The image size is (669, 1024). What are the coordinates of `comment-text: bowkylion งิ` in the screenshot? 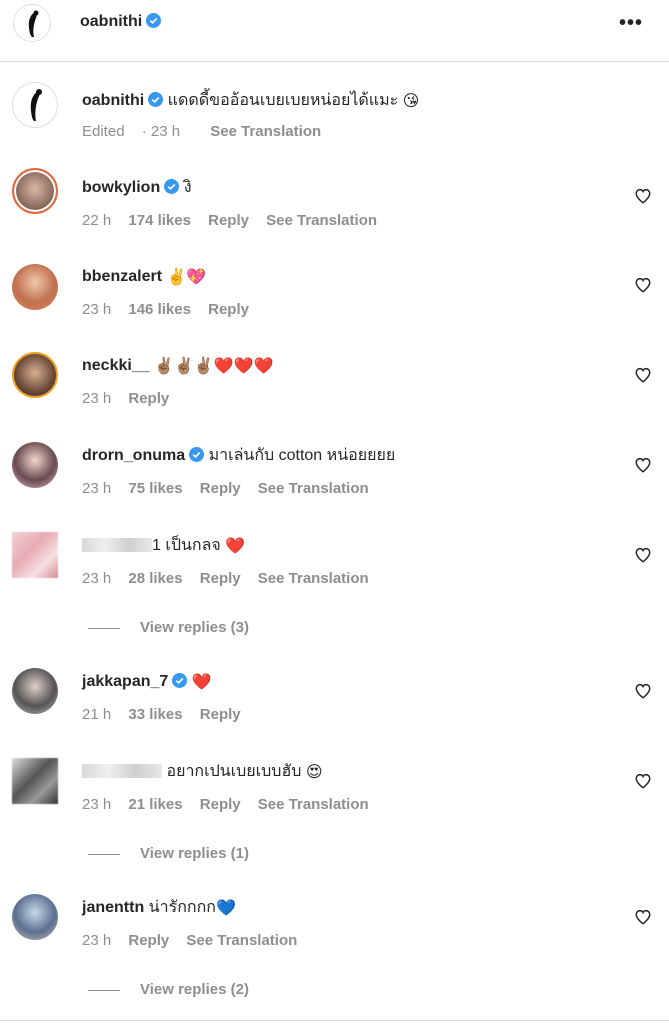 It's located at (137, 188).